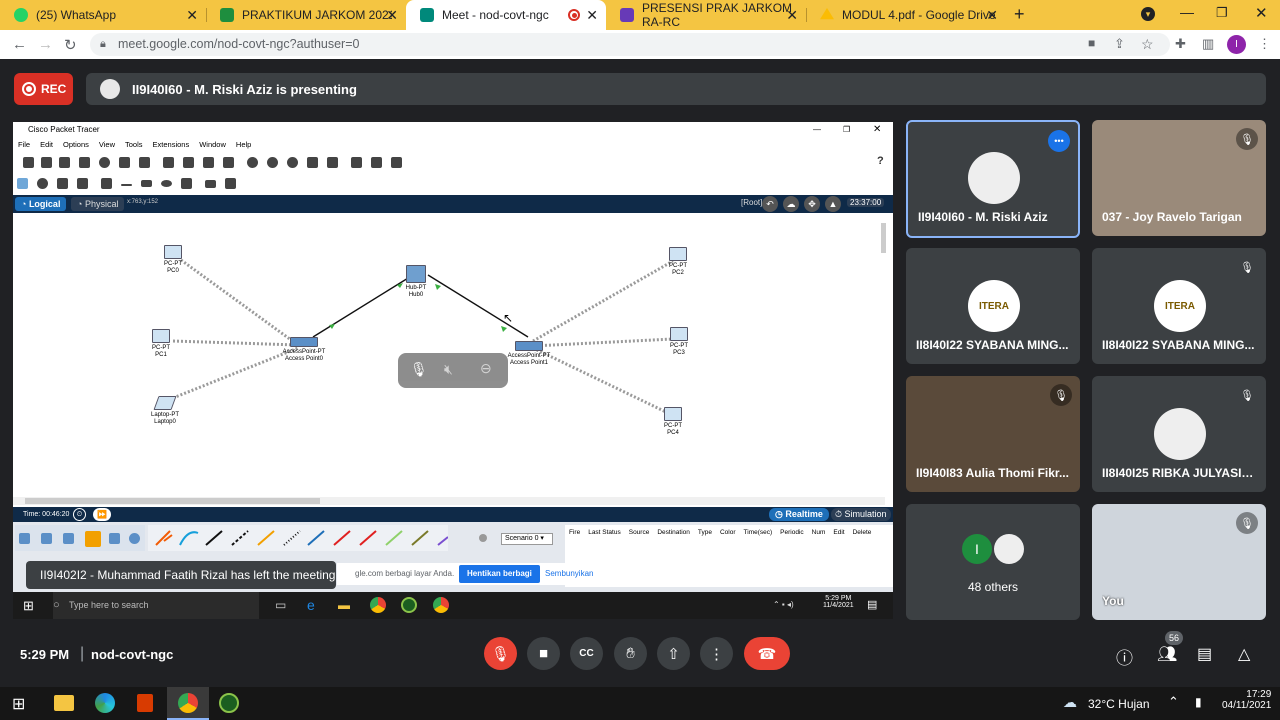 This screenshot has width=1280, height=720. I want to click on maximize-icon: ❐, so click(1222, 13).